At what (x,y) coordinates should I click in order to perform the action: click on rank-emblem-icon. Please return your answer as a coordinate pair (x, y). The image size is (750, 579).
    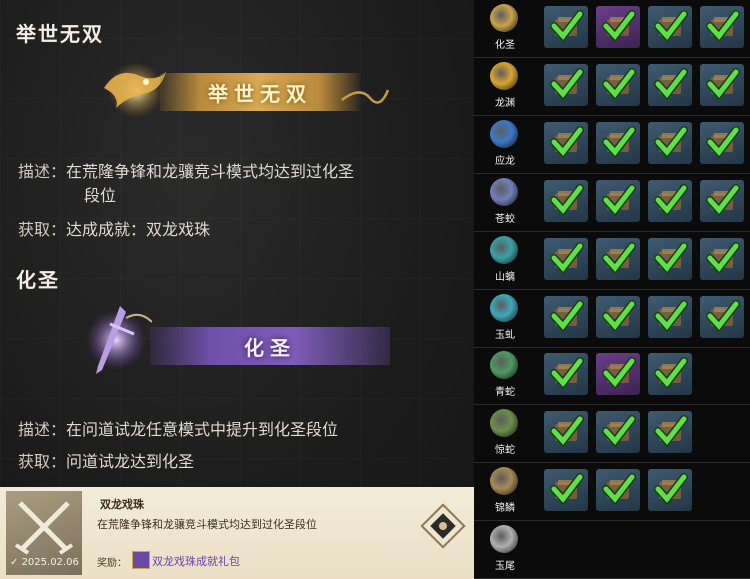
    Looking at the image, I should click on (443, 526).